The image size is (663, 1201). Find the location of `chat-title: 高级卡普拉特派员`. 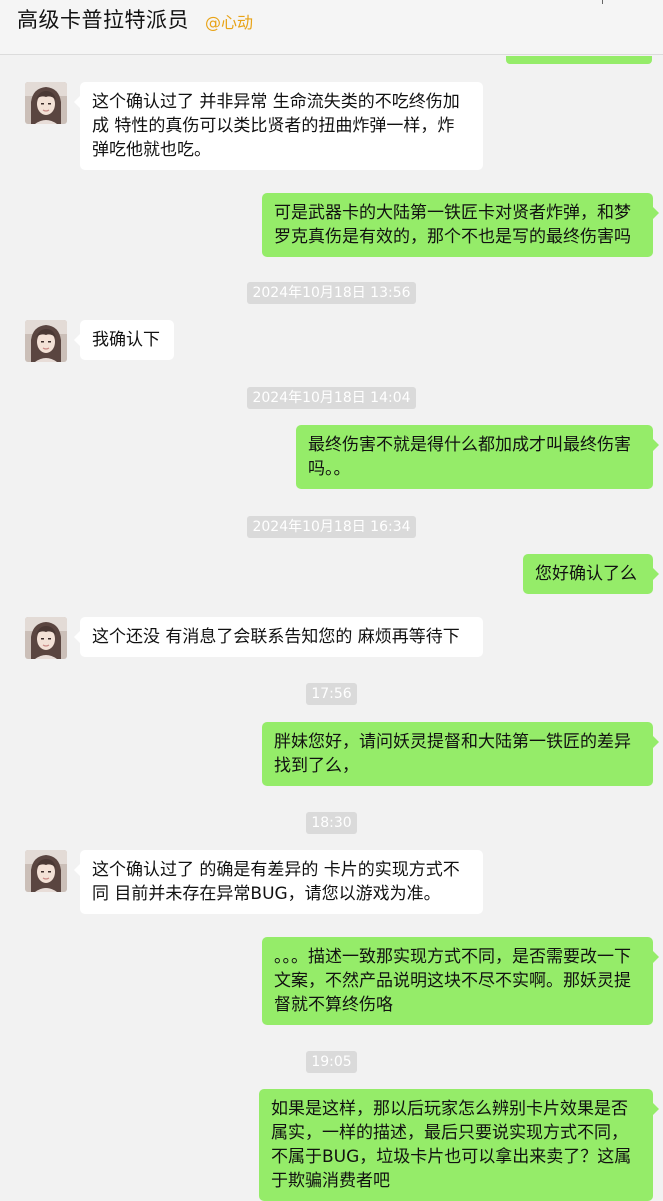

chat-title: 高级卡普拉特派员 is located at coordinates (103, 20).